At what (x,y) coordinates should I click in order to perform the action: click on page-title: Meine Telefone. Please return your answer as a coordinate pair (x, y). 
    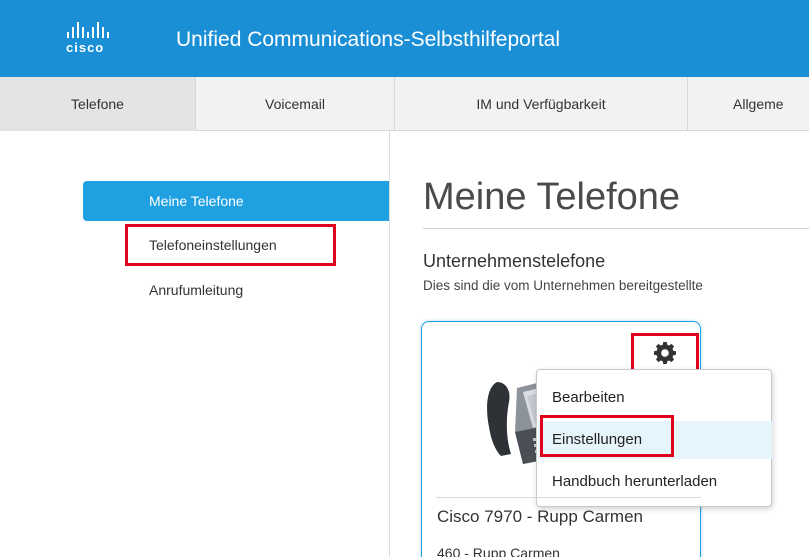
    Looking at the image, I should click on (552, 197).